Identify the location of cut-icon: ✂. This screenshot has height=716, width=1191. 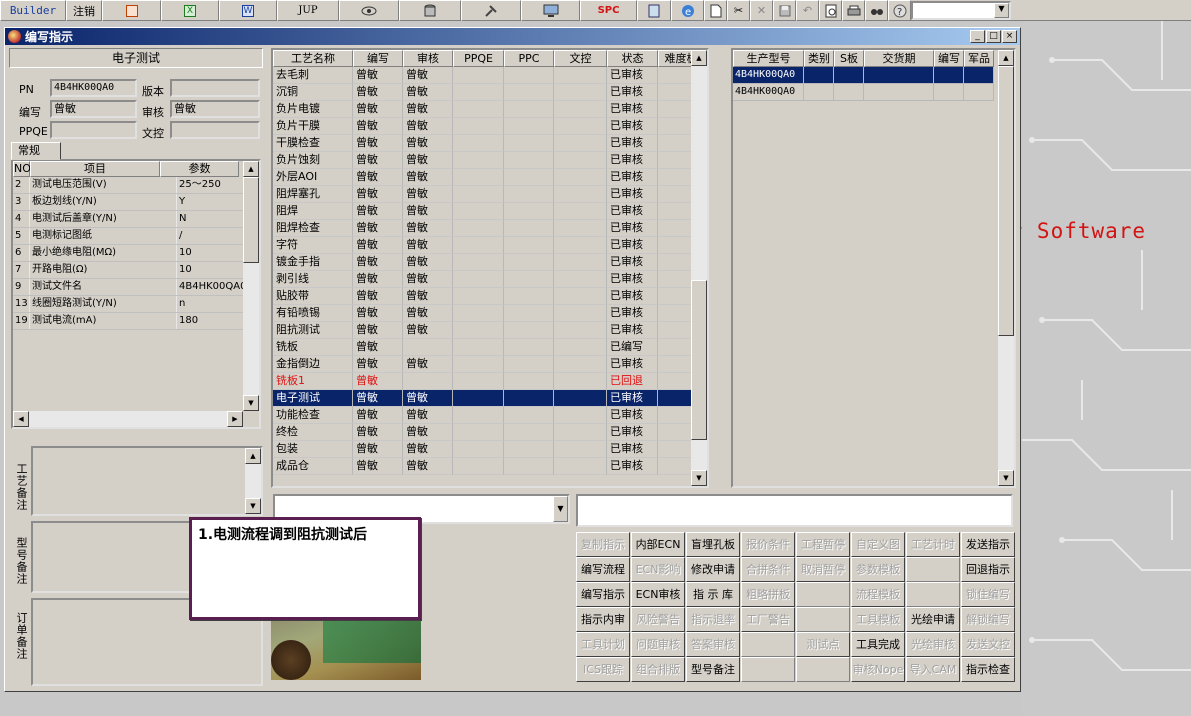
(738, 10).